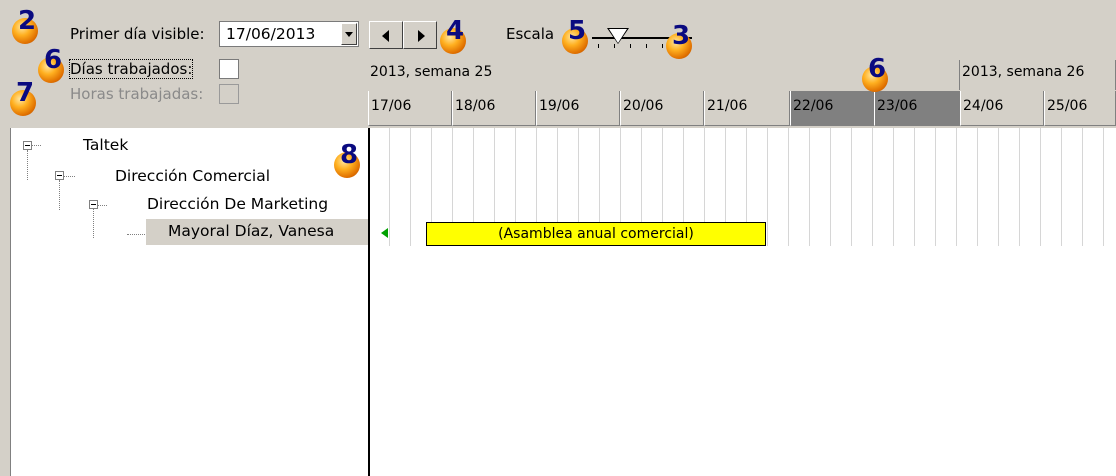 The width and height of the screenshot is (1116, 476). I want to click on callout-number: 2, so click(27, 21).